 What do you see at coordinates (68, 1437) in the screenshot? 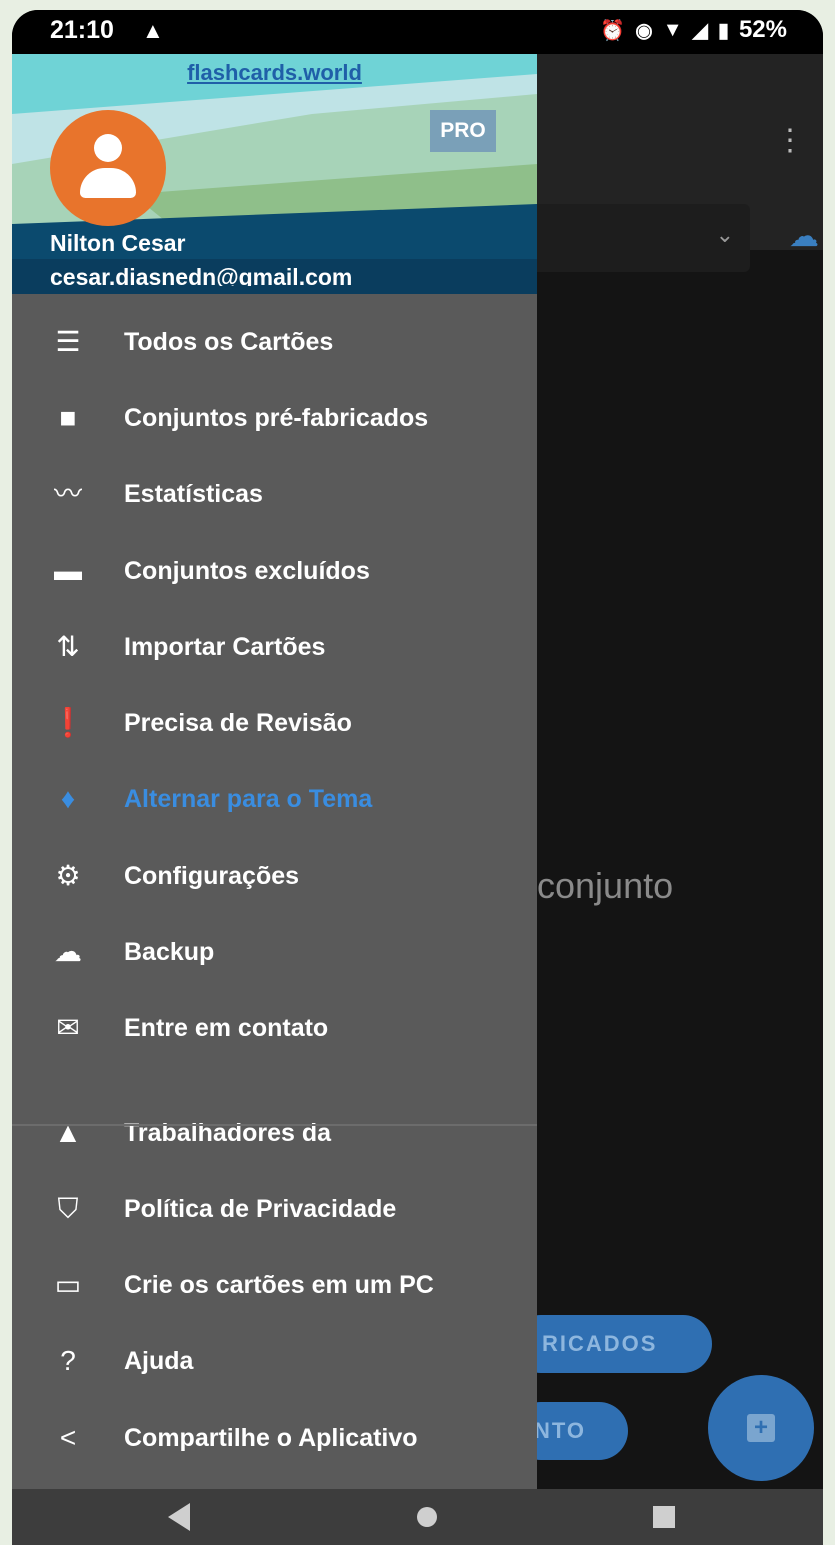
I see `share-icon: <` at bounding box center [68, 1437].